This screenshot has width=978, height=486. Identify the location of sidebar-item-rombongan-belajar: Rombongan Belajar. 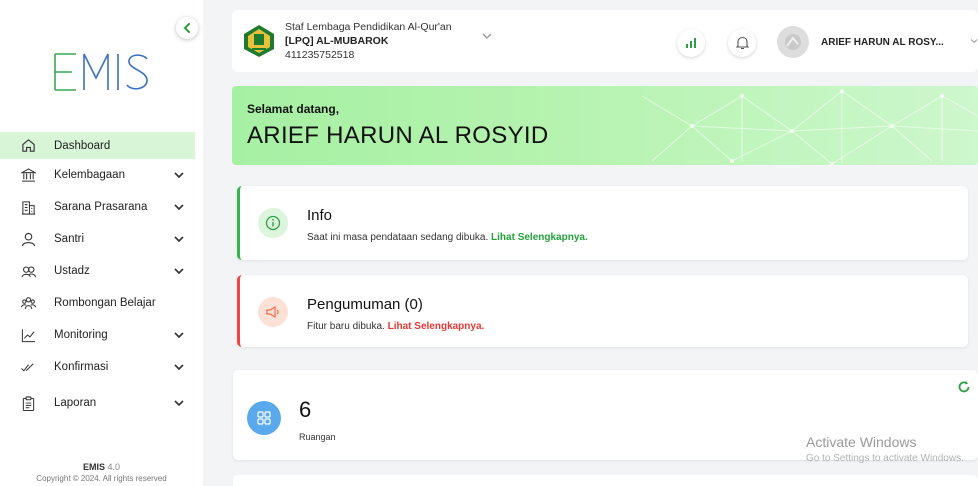
(101, 303).